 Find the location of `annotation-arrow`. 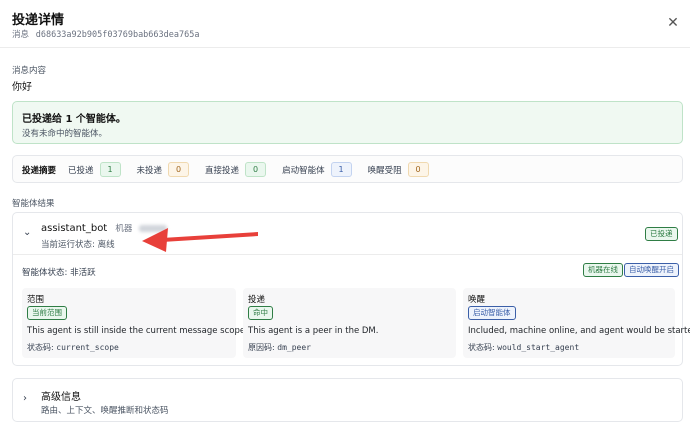

annotation-arrow is located at coordinates (200, 240).